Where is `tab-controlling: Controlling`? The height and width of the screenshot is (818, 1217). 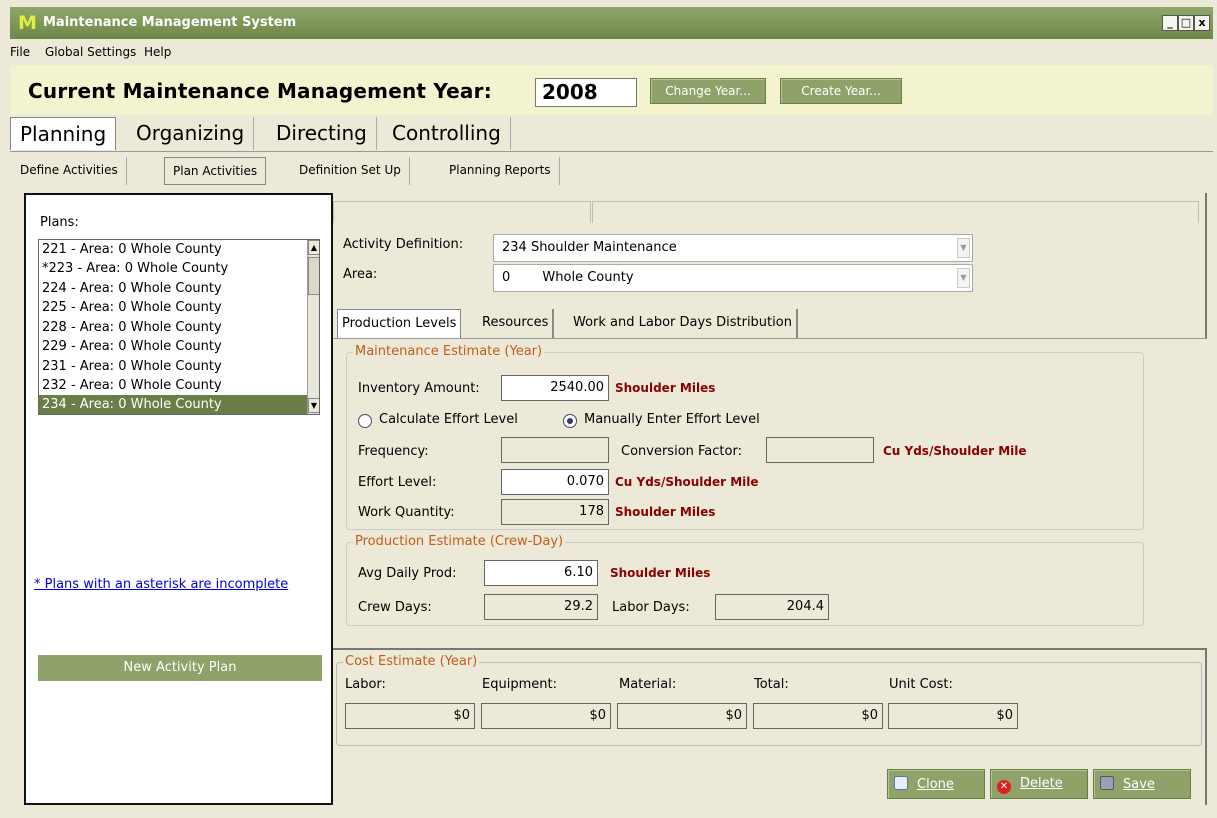
tab-controlling: Controlling is located at coordinates (447, 133).